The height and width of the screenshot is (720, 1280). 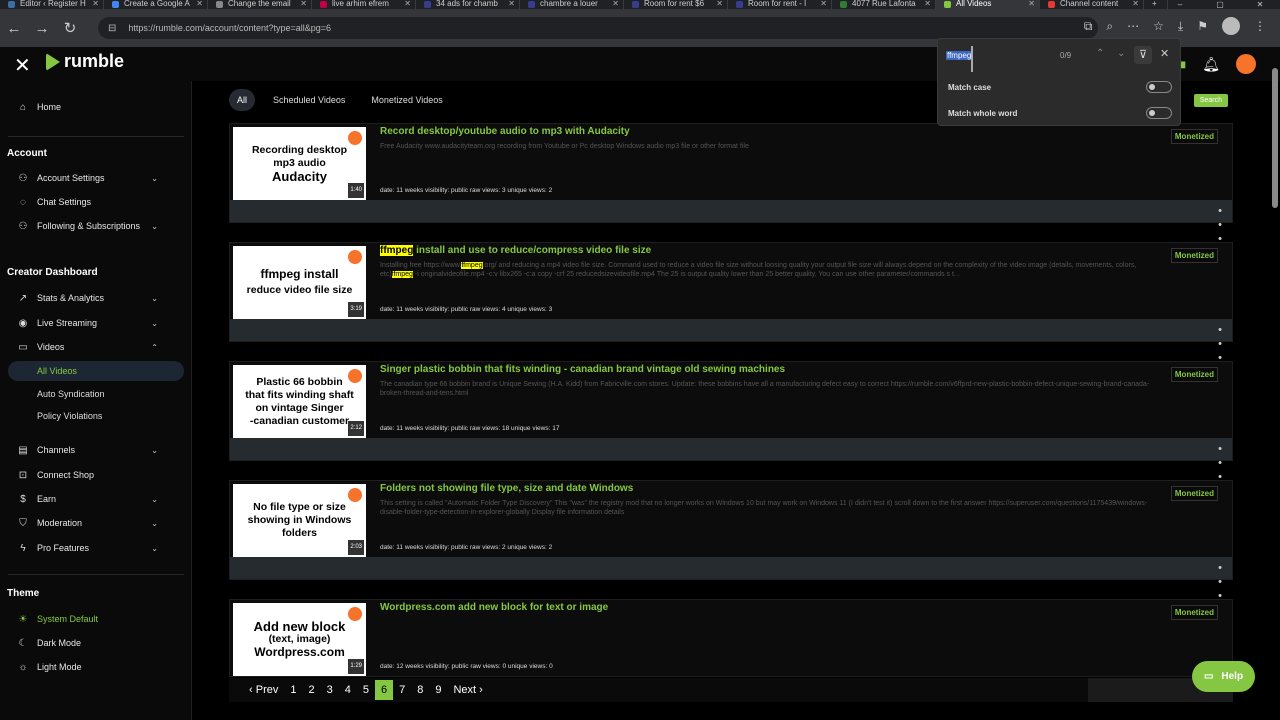 I want to click on next-page-button: Next ›, so click(x=468, y=690).